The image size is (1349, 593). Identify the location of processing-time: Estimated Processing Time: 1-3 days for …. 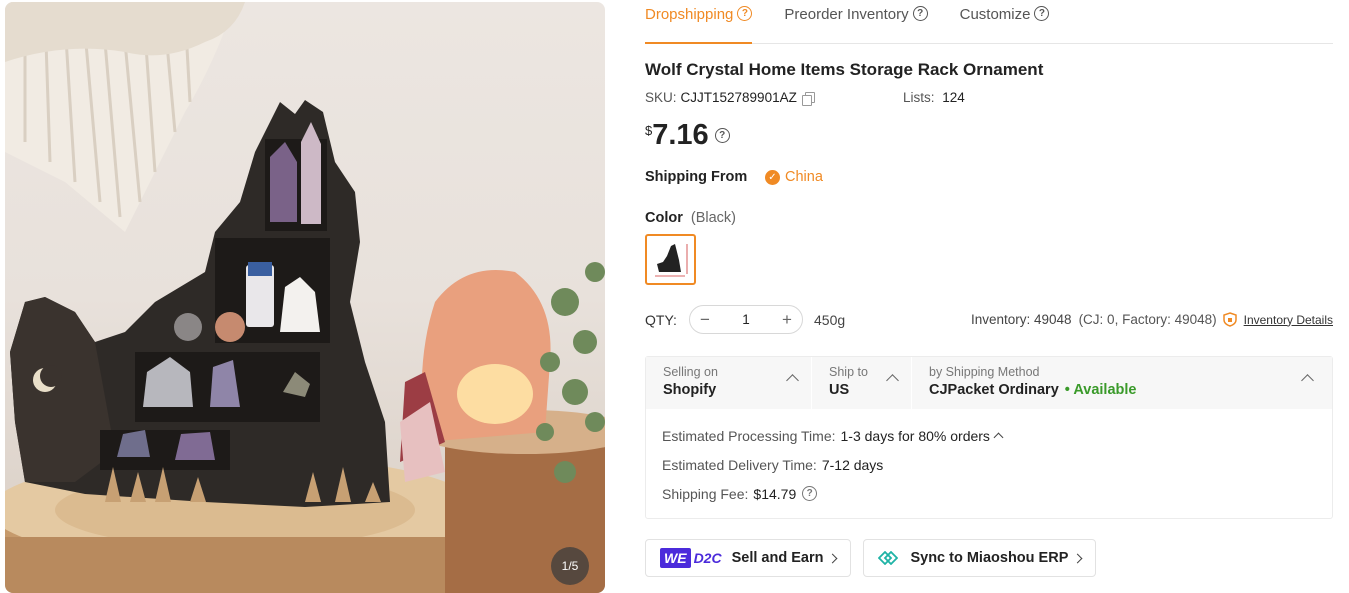
(989, 435).